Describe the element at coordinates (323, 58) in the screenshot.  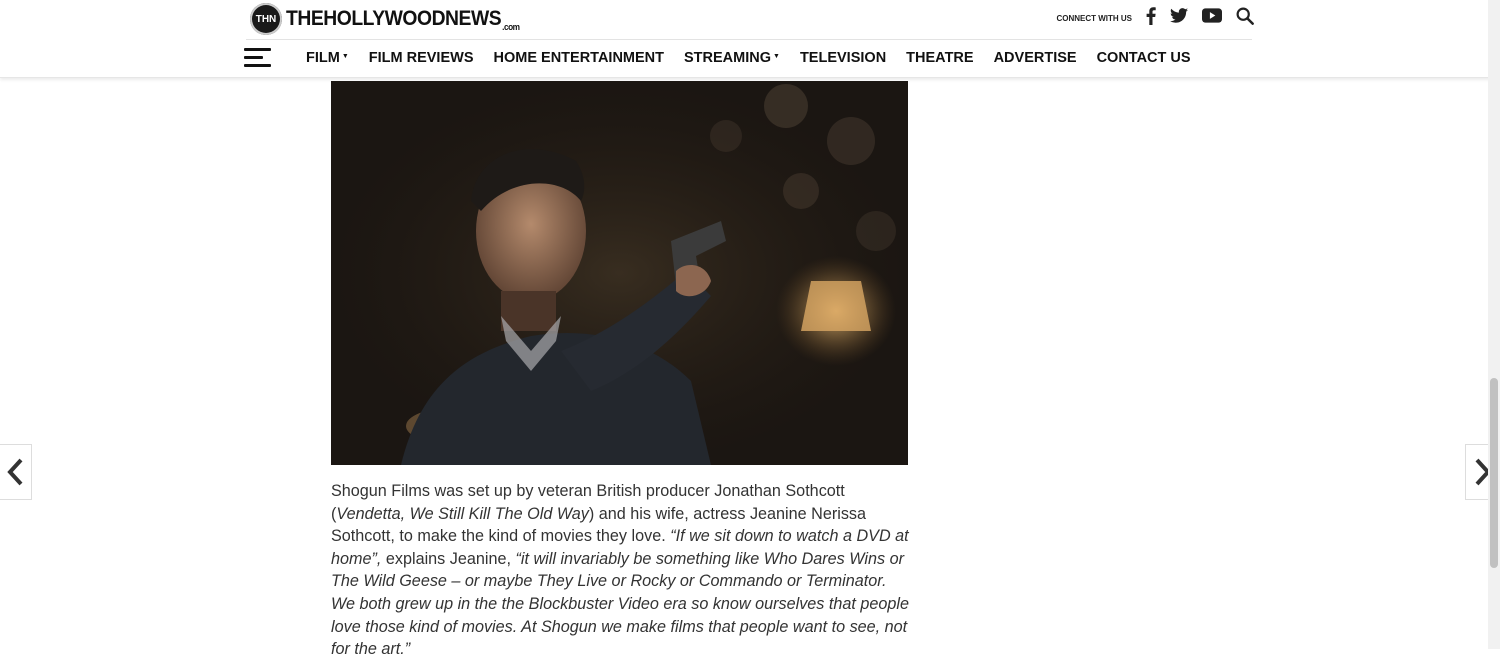
I see `nav-item-label: FILM` at that location.